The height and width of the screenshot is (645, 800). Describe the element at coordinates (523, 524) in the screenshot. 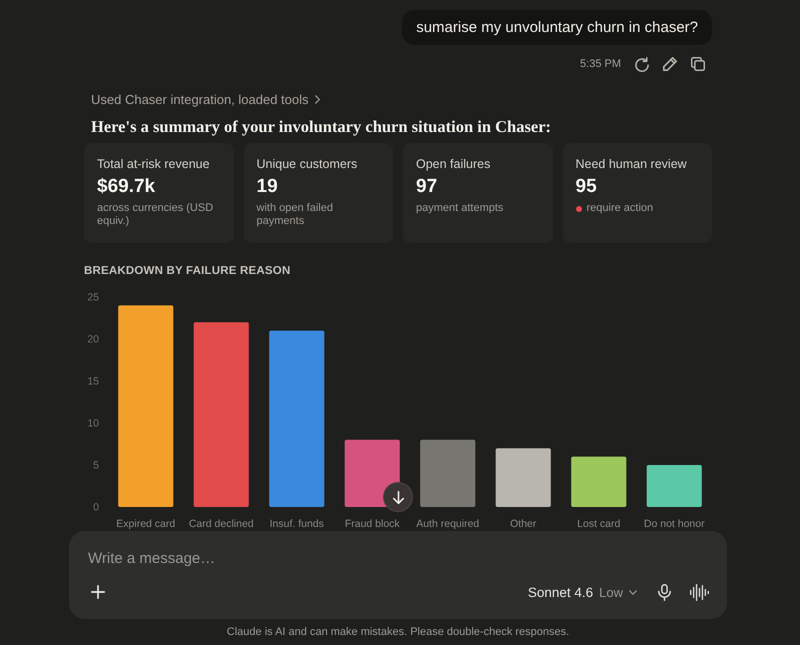

I see `category-label: Other` at that location.